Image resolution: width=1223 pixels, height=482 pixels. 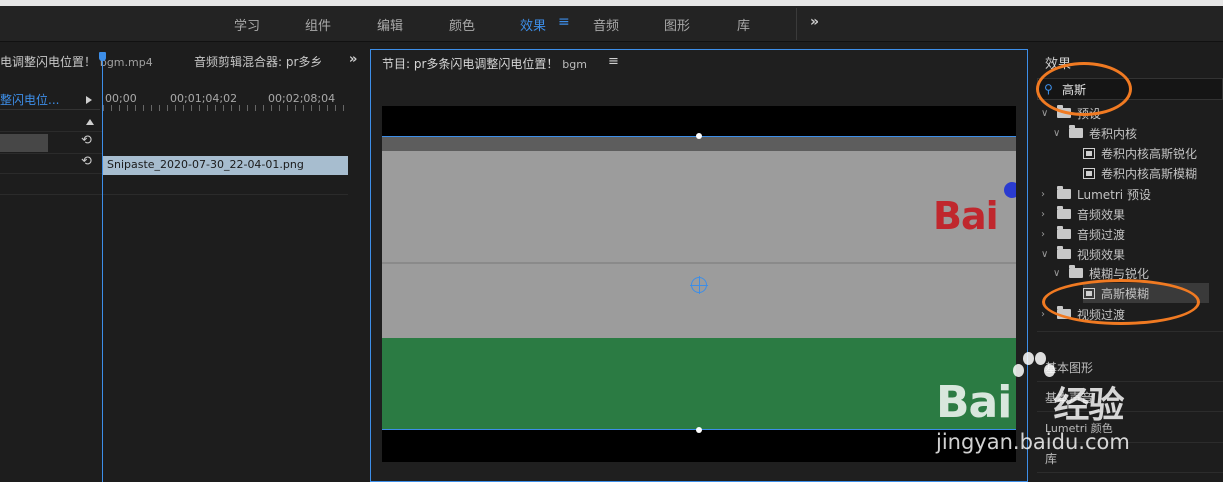 What do you see at coordinates (1069, 397) in the screenshot?
I see `panel-essential-sound: 基本声音` at bounding box center [1069, 397].